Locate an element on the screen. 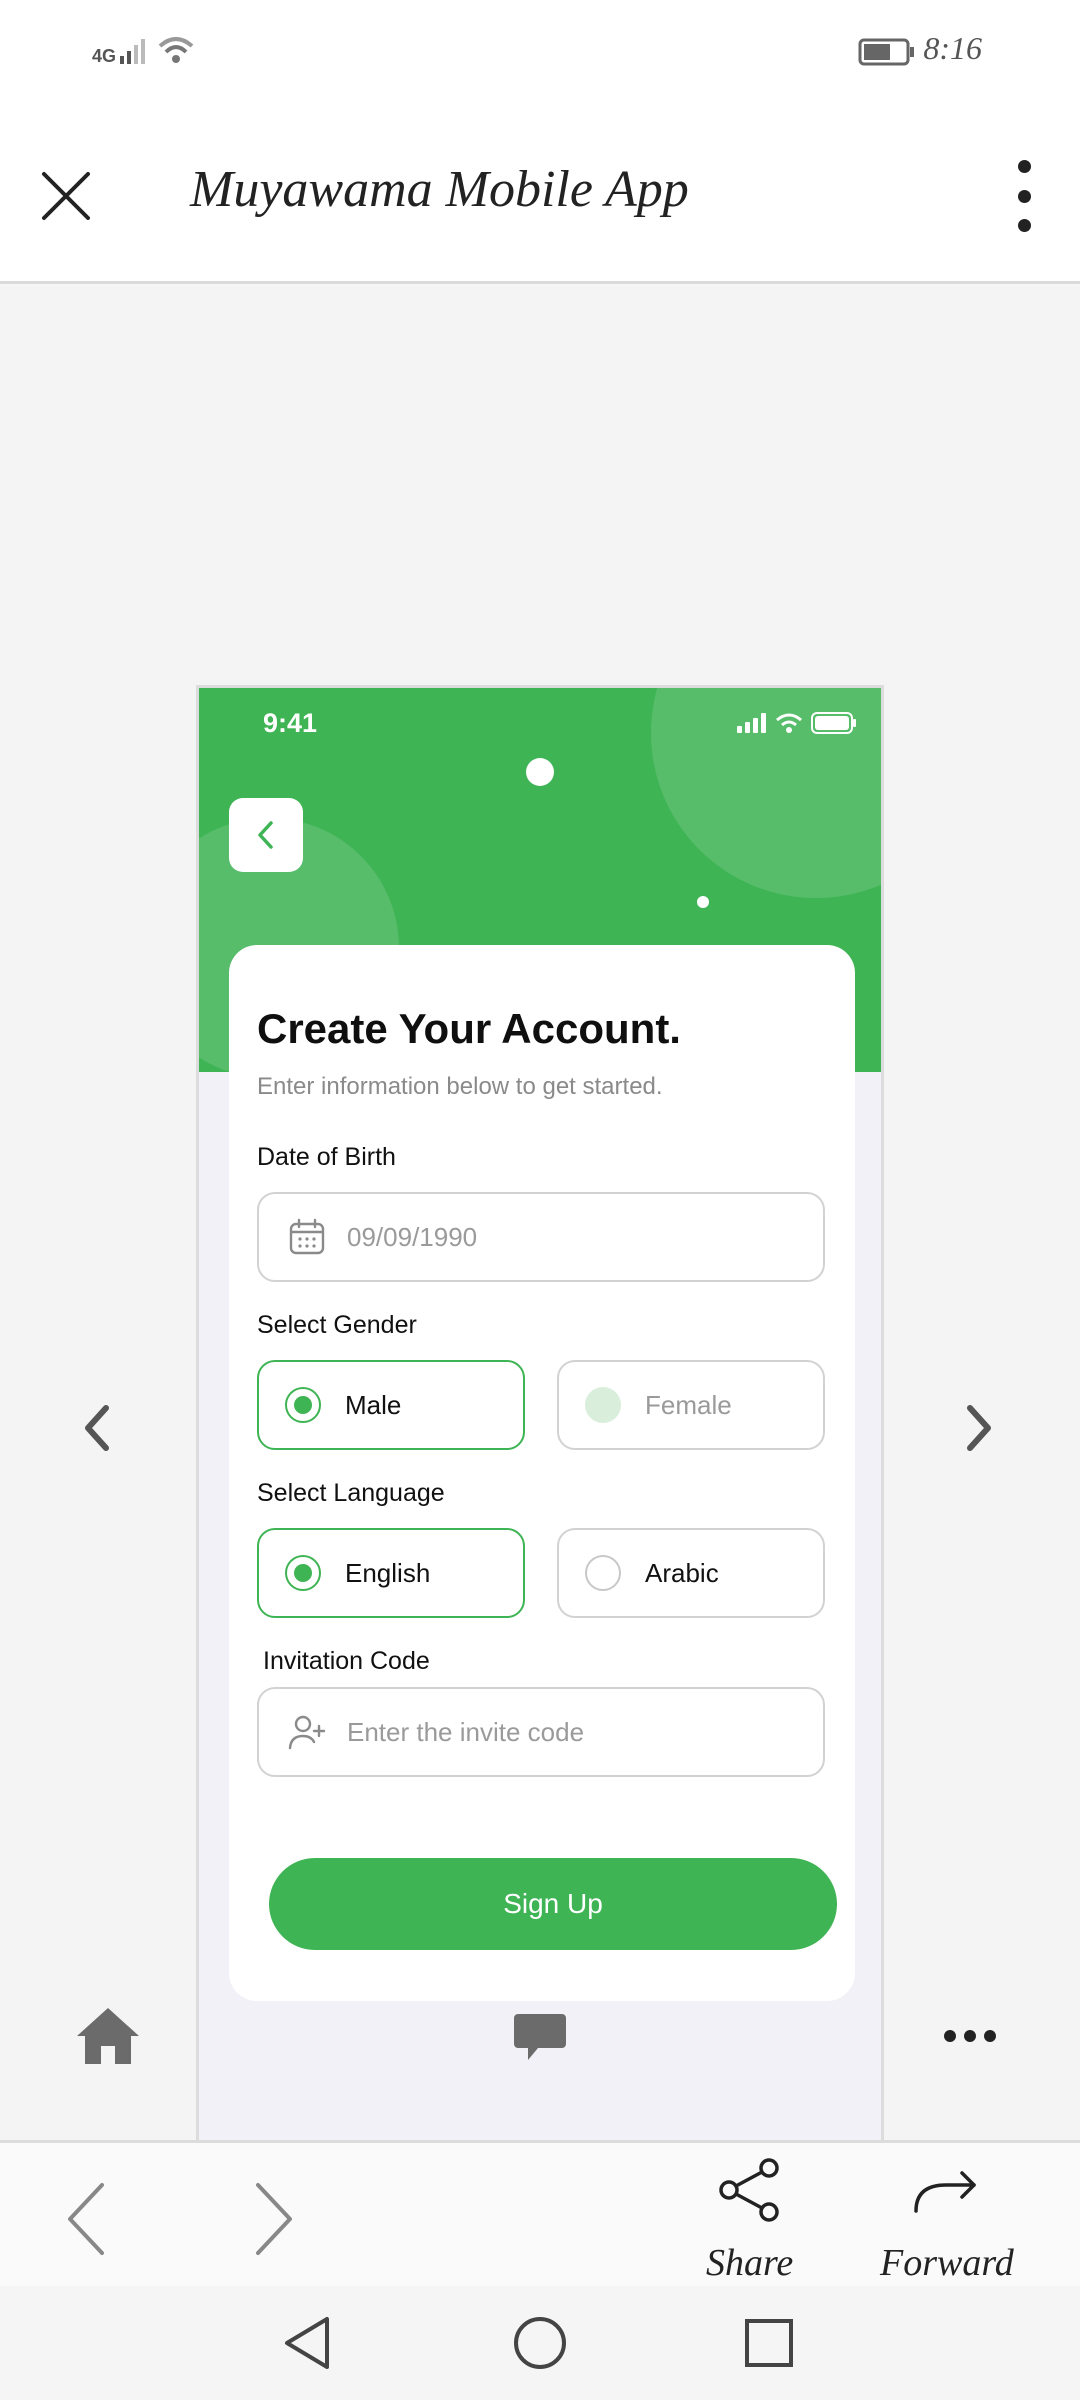  gender-option-male: Male is located at coordinates (391, 1405).